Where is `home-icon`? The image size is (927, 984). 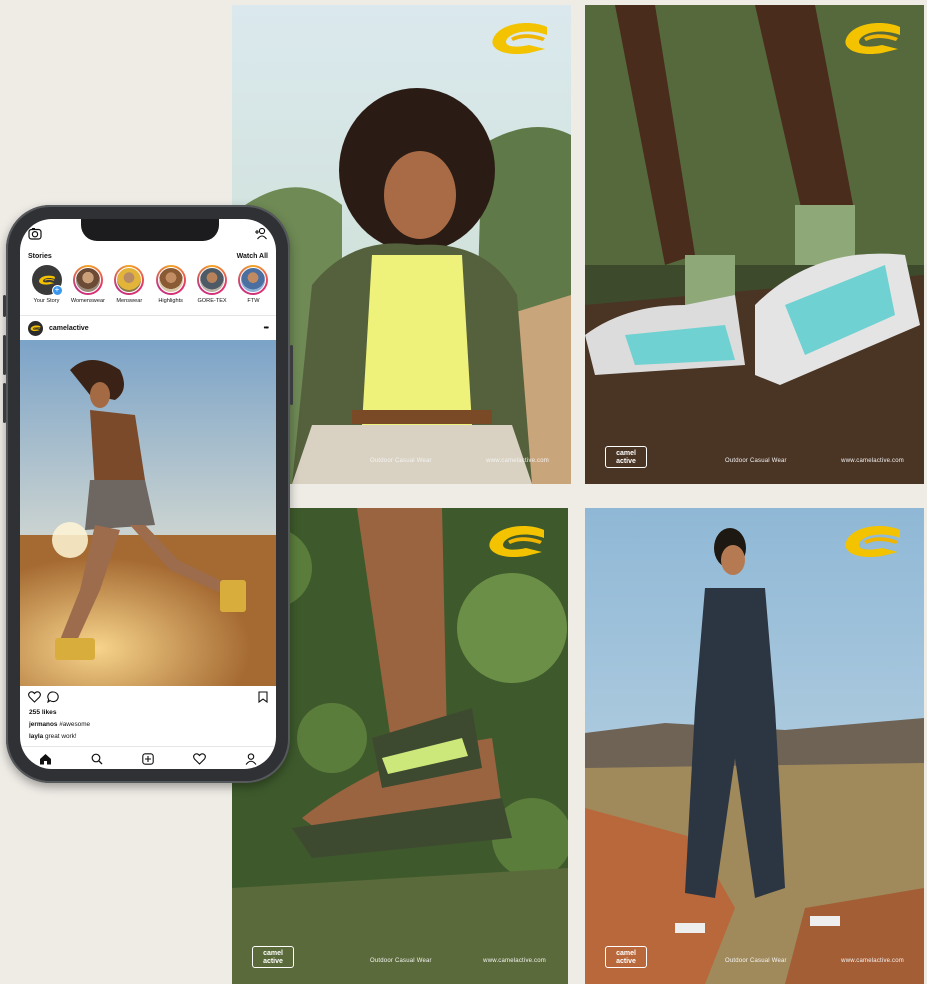 home-icon is located at coordinates (45, 759).